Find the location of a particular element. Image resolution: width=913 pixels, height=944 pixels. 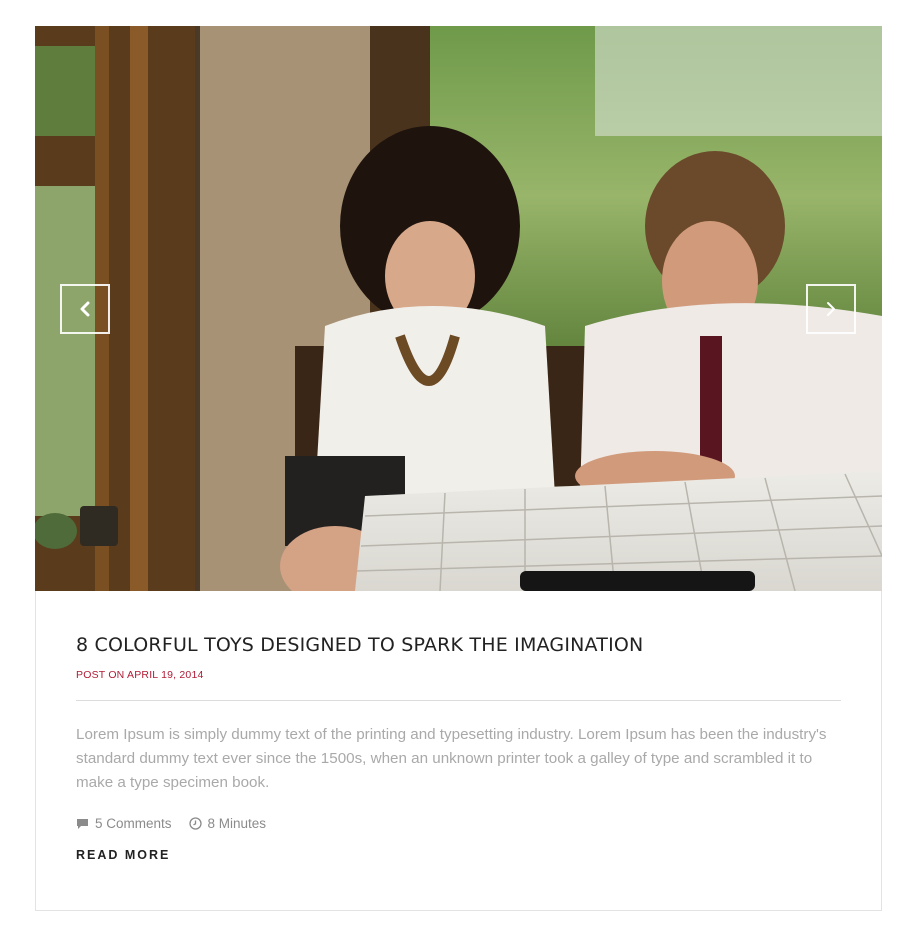

slider-next-button is located at coordinates (831, 309).